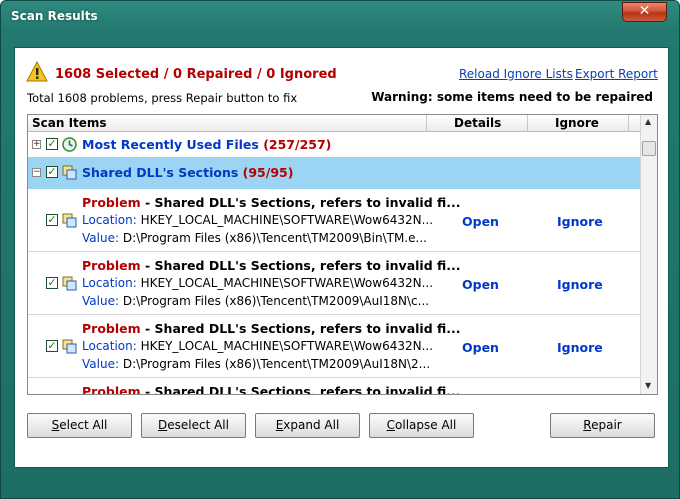 The height and width of the screenshot is (499, 680). Describe the element at coordinates (36, 172) in the screenshot. I see `collapse-toggle: −` at that location.